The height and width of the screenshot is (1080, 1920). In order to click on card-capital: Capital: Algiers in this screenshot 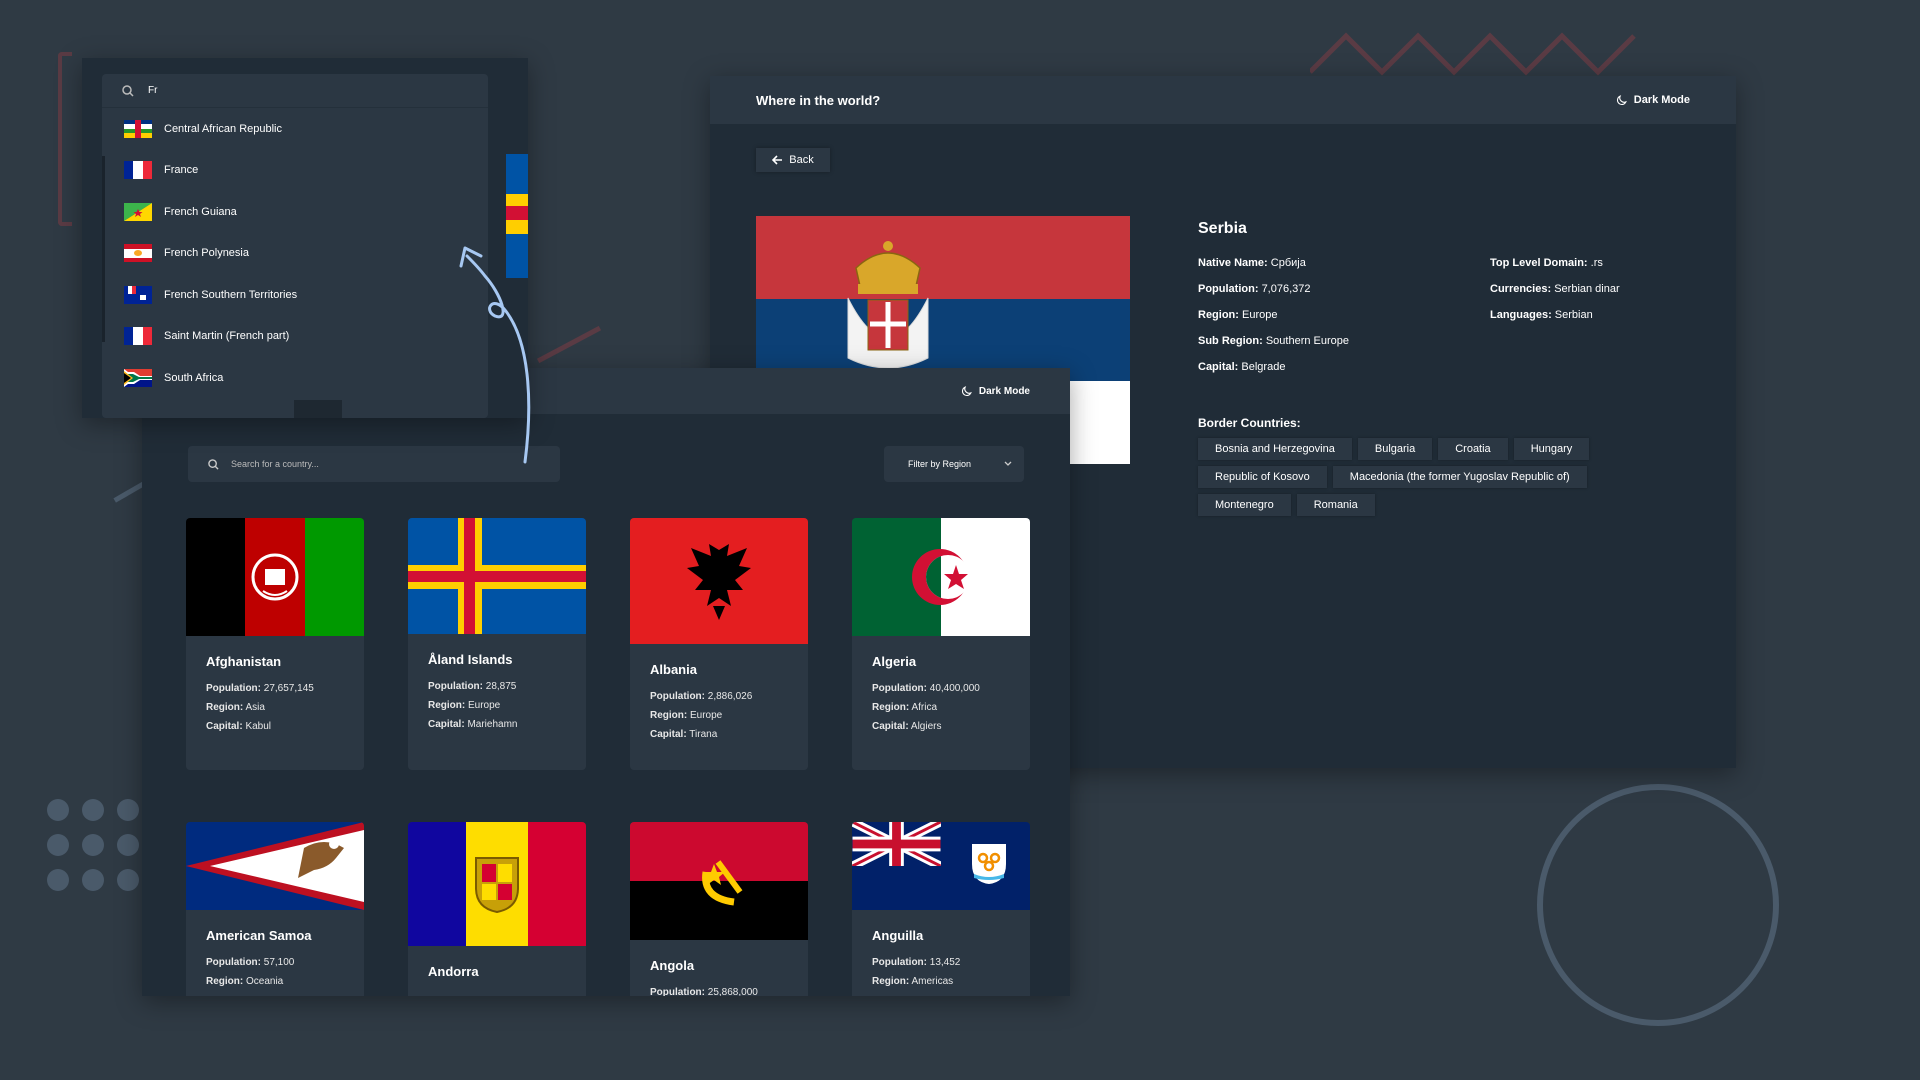, I will do `click(907, 726)`.